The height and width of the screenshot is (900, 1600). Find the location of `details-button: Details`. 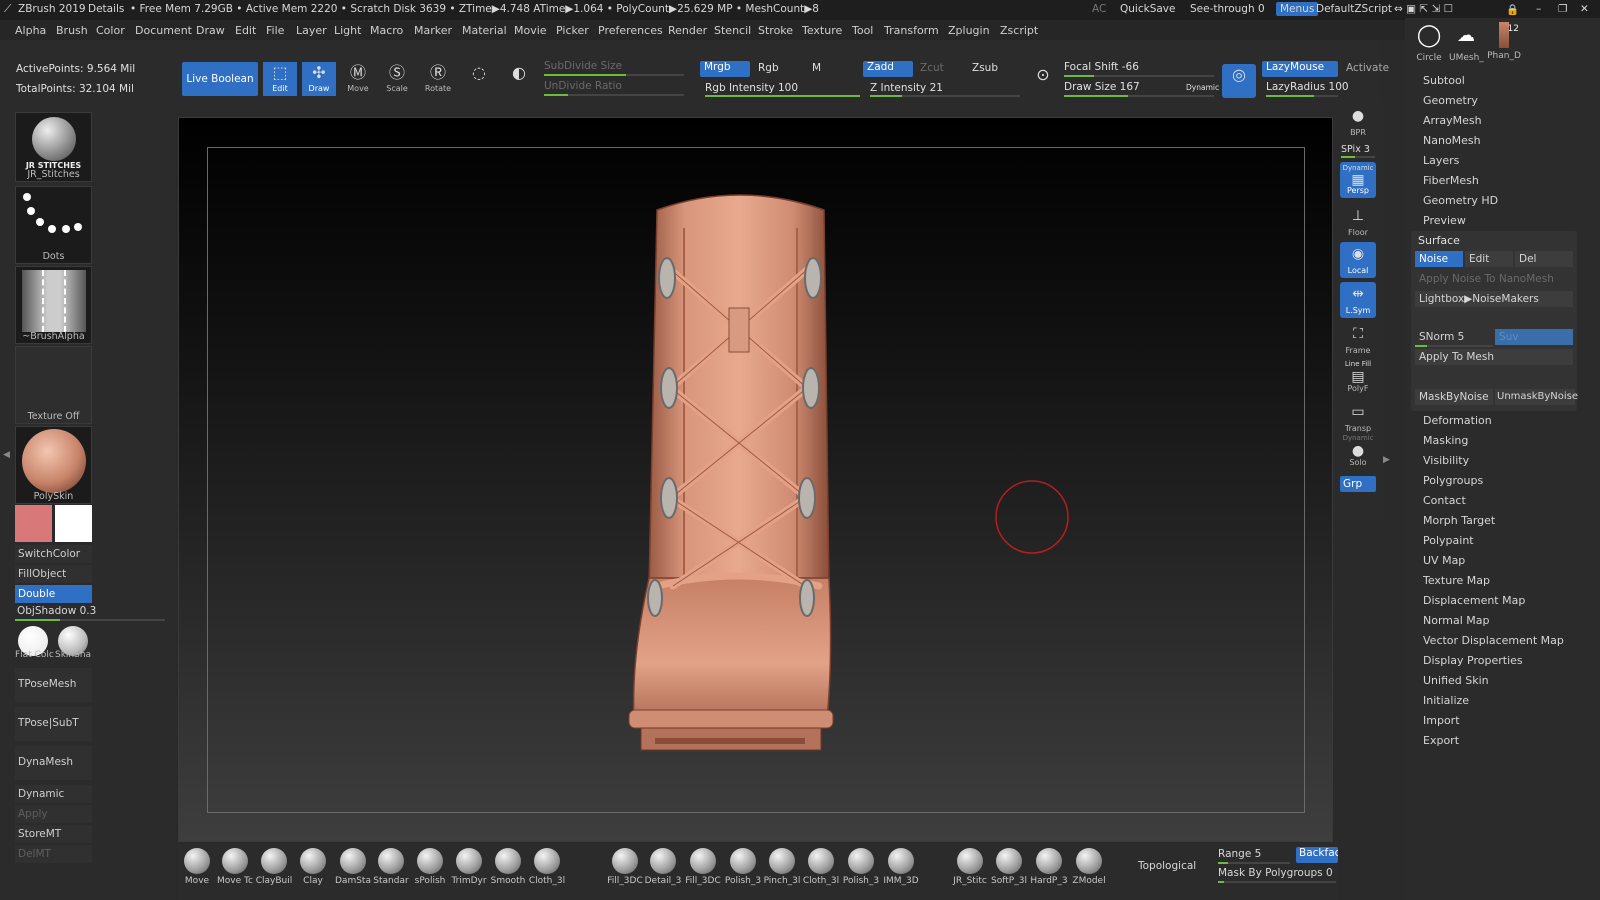

details-button: Details is located at coordinates (106, 9).